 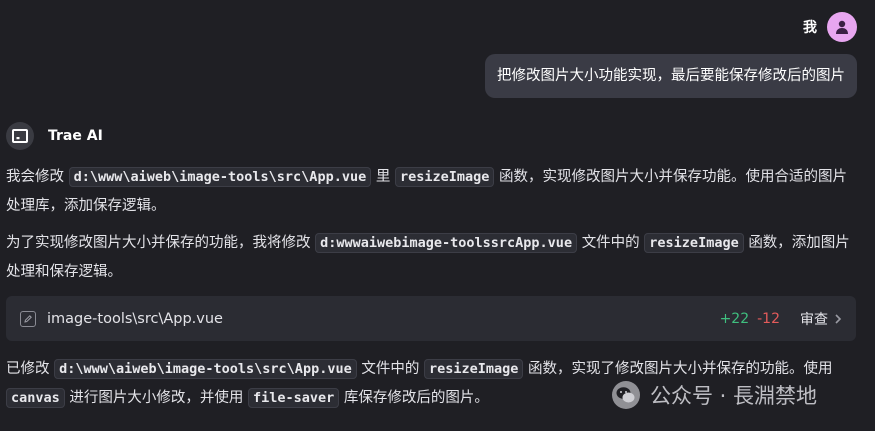 I want to click on wechat-icon, so click(x=626, y=395).